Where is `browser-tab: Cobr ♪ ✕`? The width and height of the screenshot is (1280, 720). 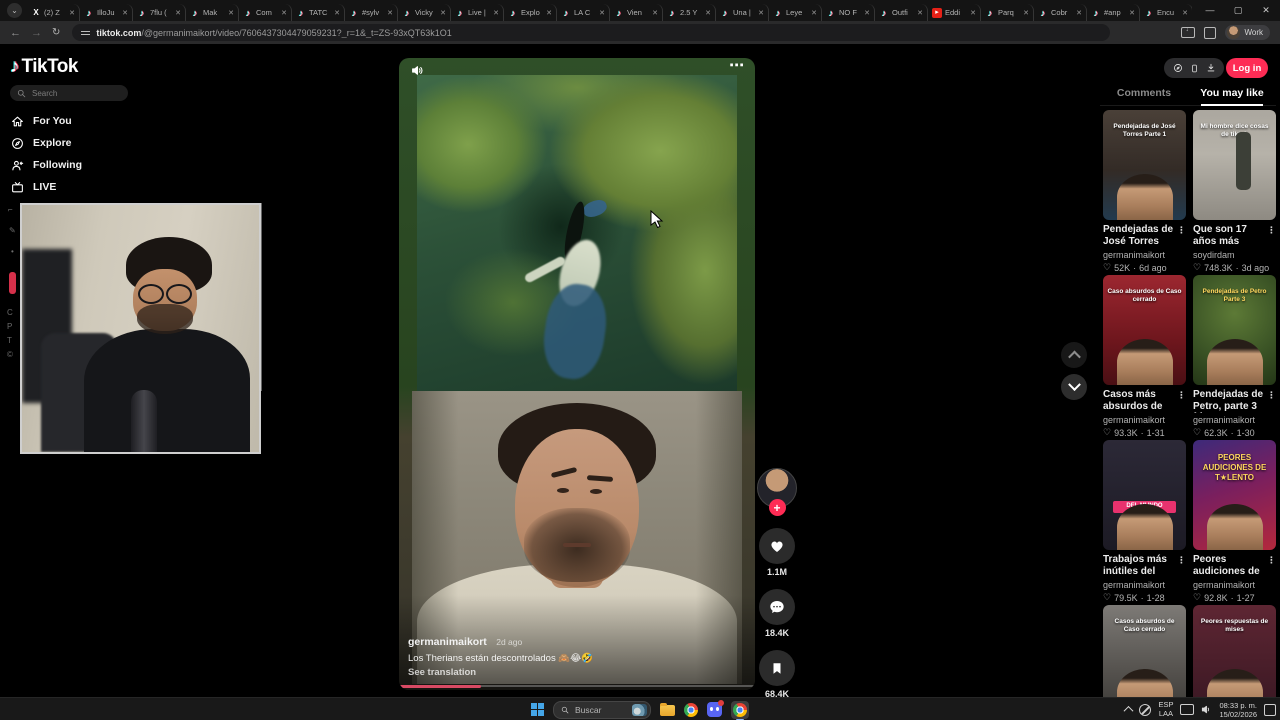
browser-tab: Cobr ♪ ✕ is located at coordinates (1060, 12).